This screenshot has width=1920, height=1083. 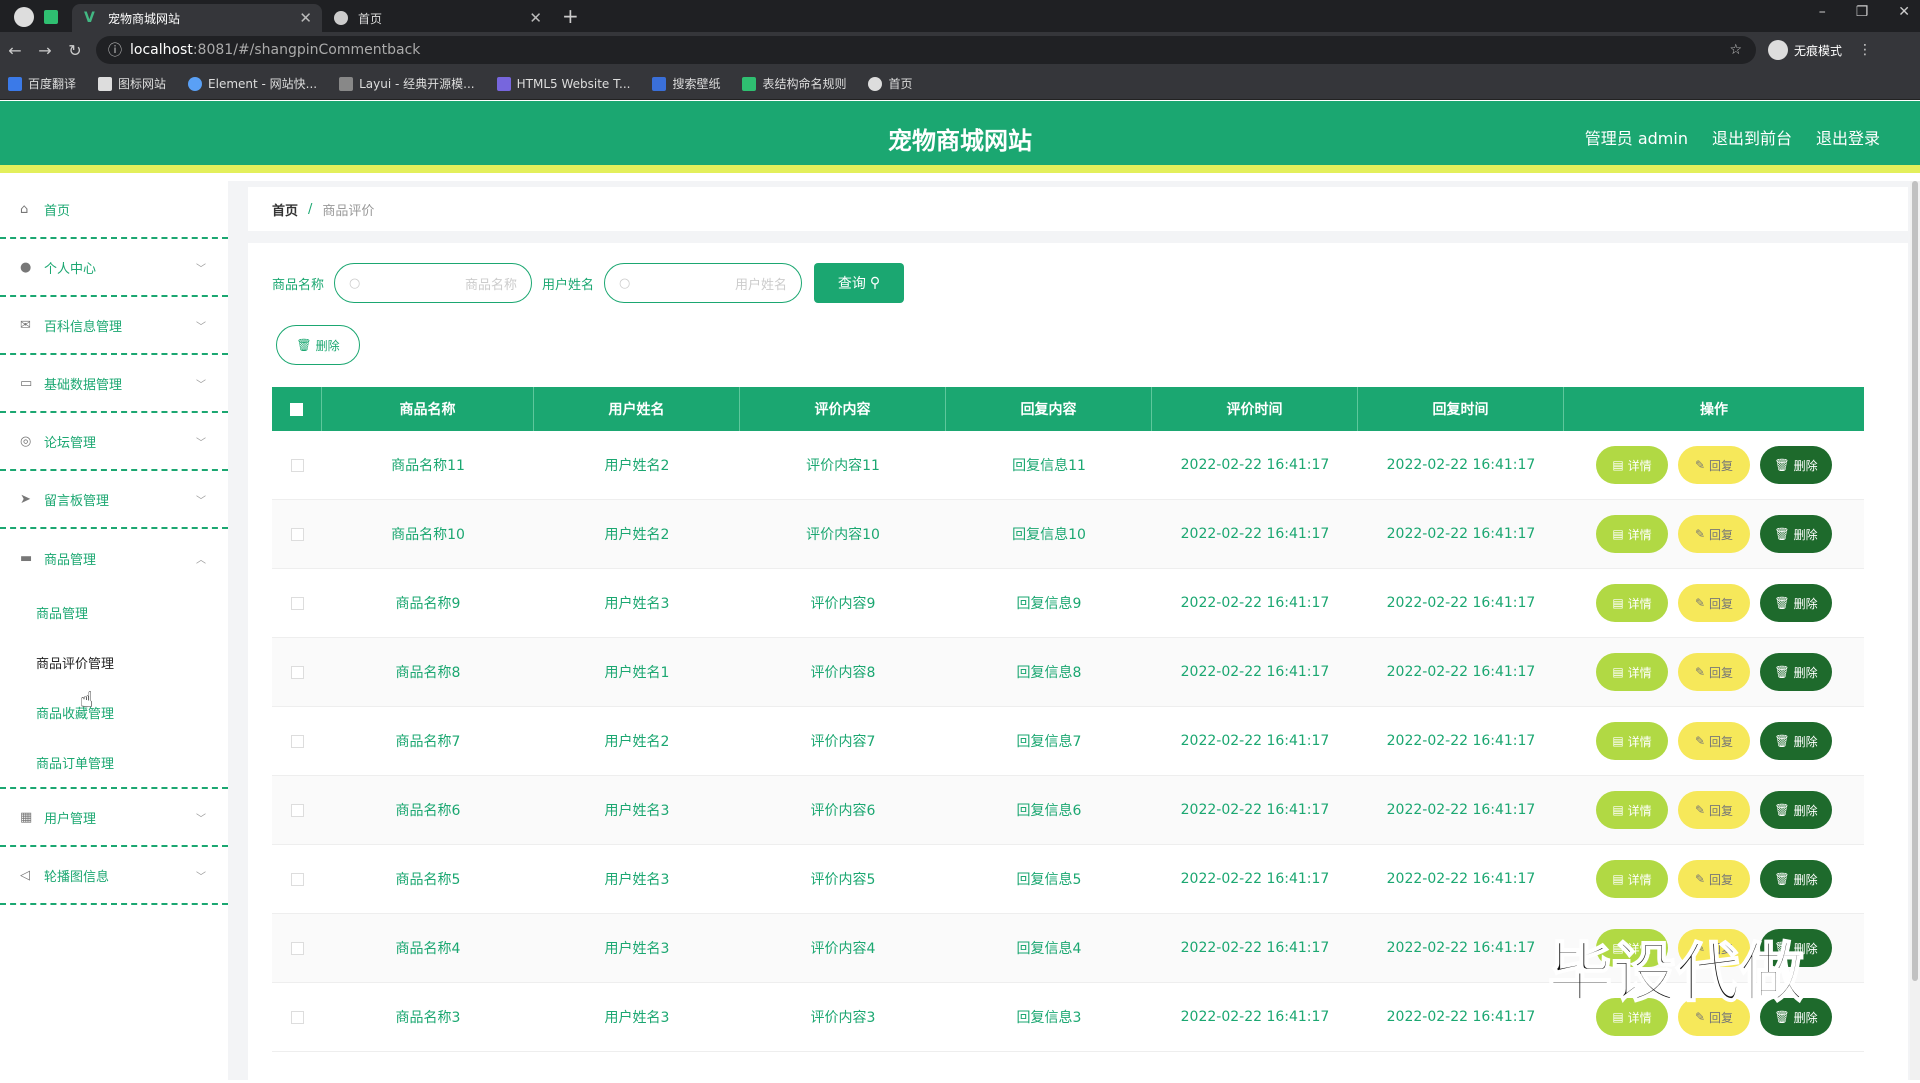 What do you see at coordinates (114, 500) in the screenshot?
I see `sidebar-item-messages: ➤ 留言板管理 ﹀` at bounding box center [114, 500].